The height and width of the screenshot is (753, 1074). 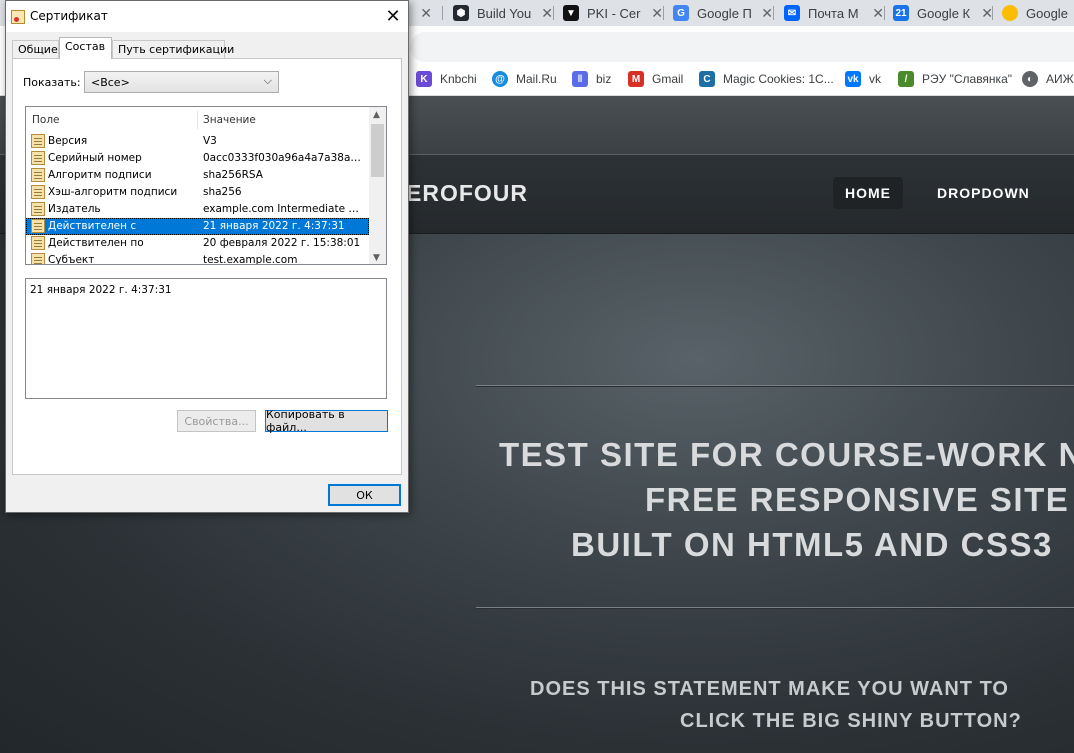 What do you see at coordinates (377, 185) in the screenshot?
I see `list-scrollbar: ▲ ▼` at bounding box center [377, 185].